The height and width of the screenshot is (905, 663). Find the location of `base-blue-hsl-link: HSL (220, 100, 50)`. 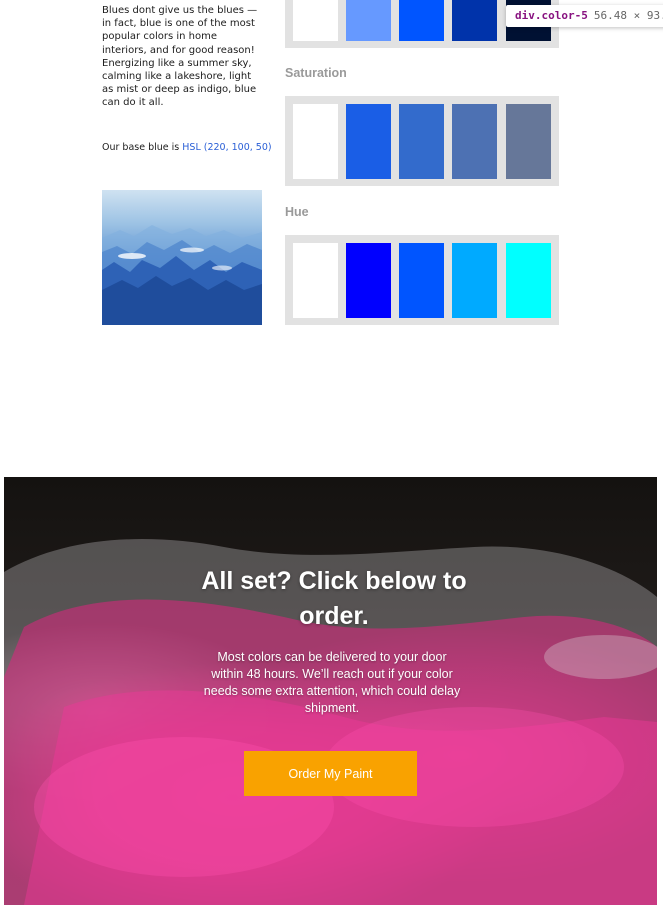

base-blue-hsl-link: HSL (220, 100, 50) is located at coordinates (226, 147).